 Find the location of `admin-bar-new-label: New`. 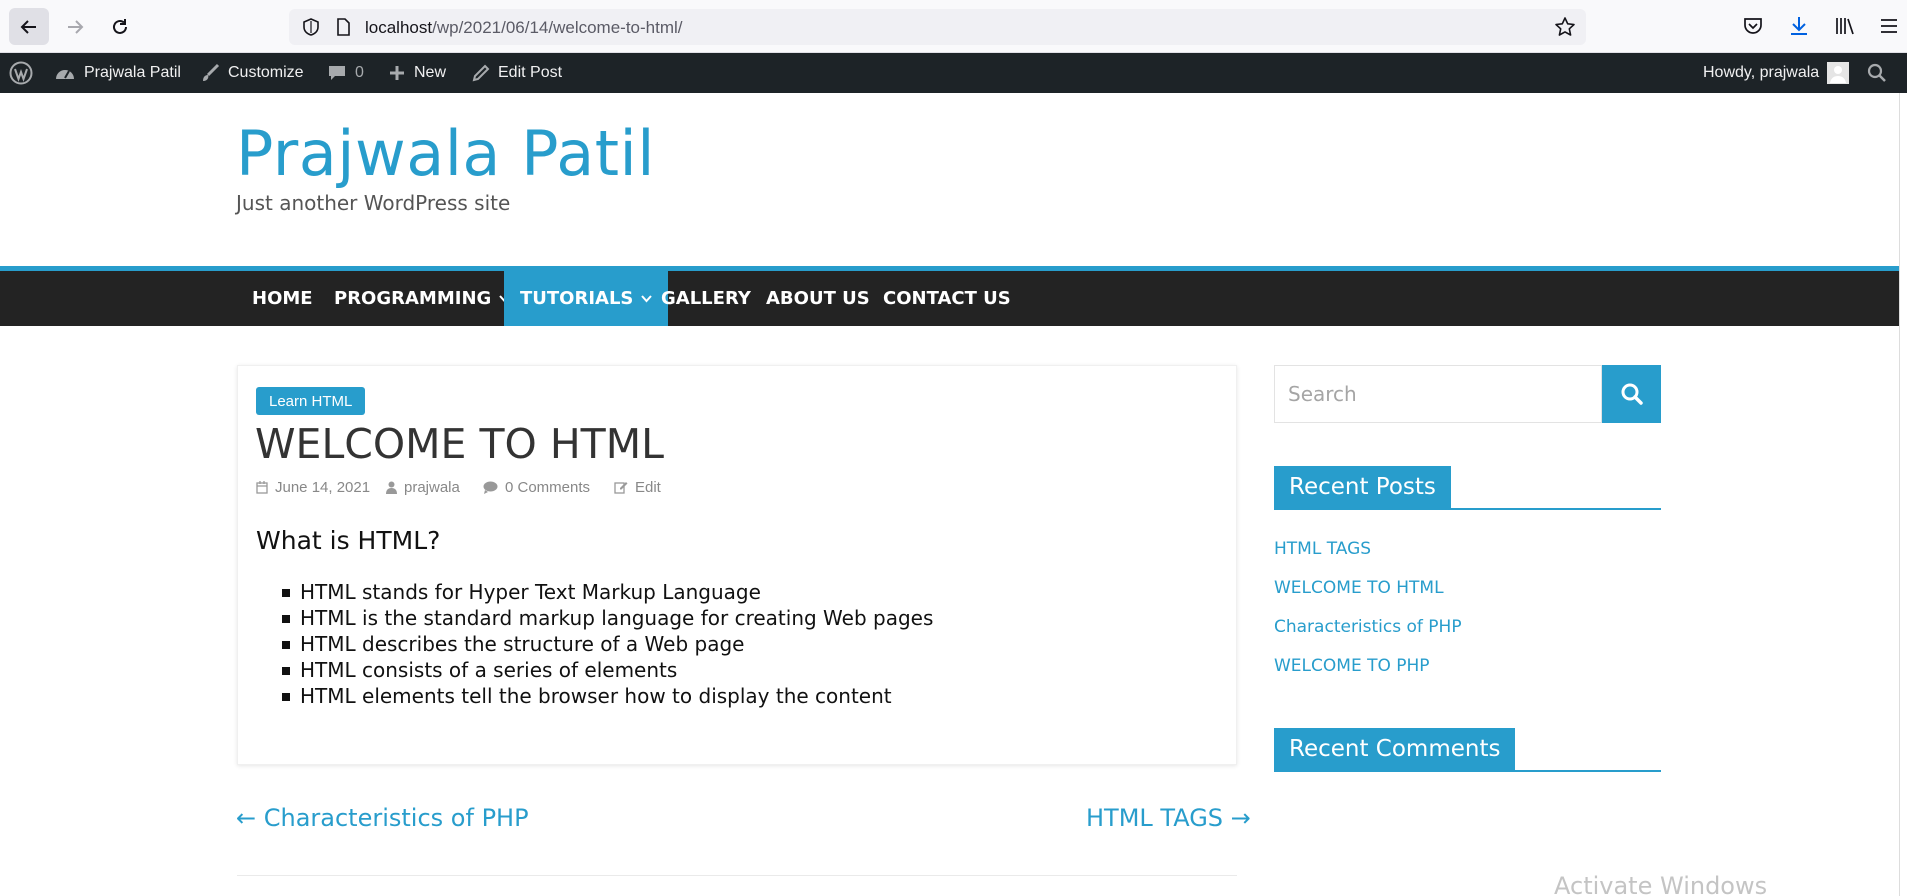

admin-bar-new-label: New is located at coordinates (430, 72).